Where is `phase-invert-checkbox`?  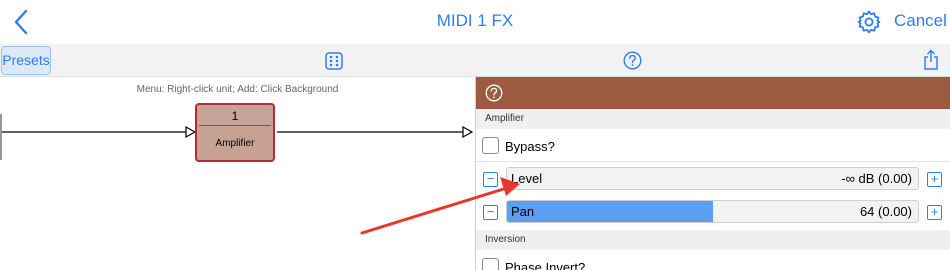 phase-invert-checkbox is located at coordinates (490, 264).